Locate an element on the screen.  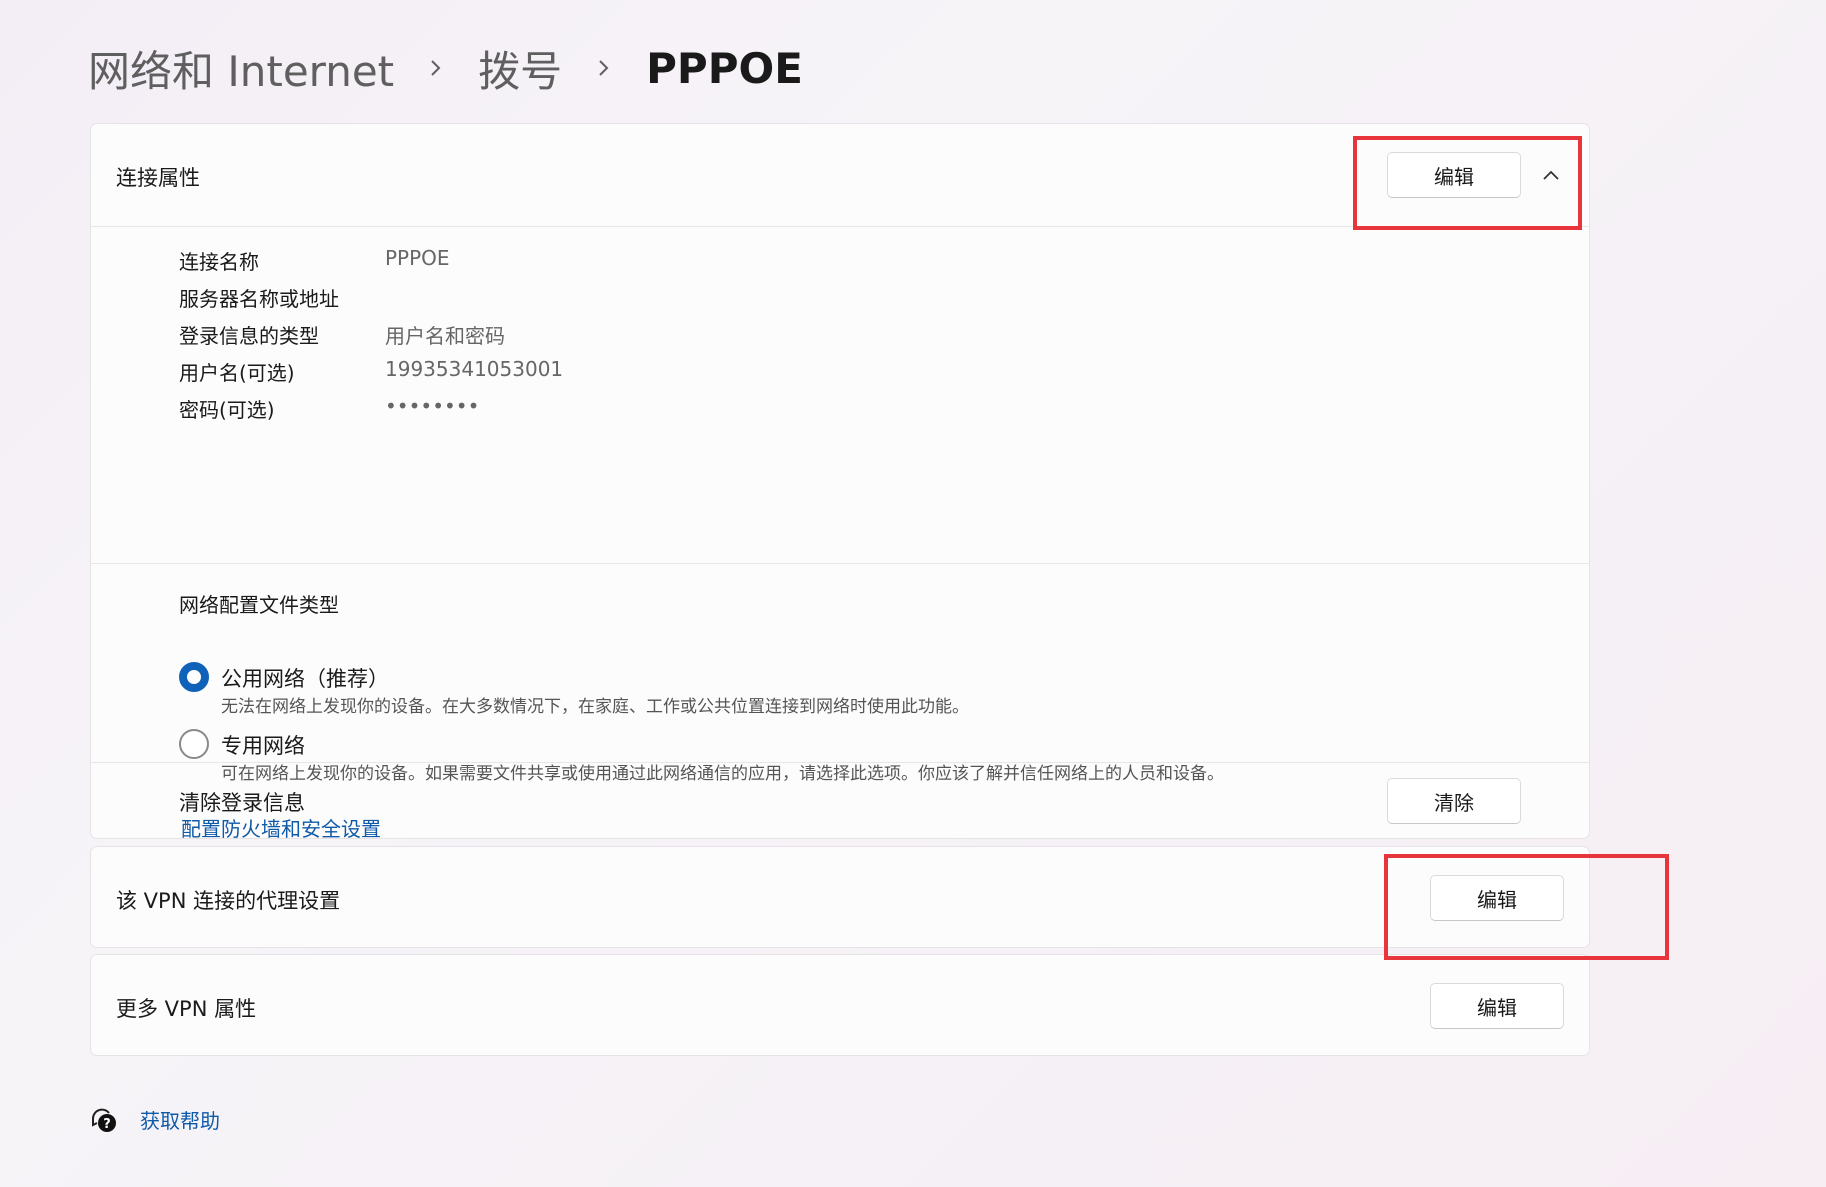
field-label: 登录信息的类型 is located at coordinates (249, 336).